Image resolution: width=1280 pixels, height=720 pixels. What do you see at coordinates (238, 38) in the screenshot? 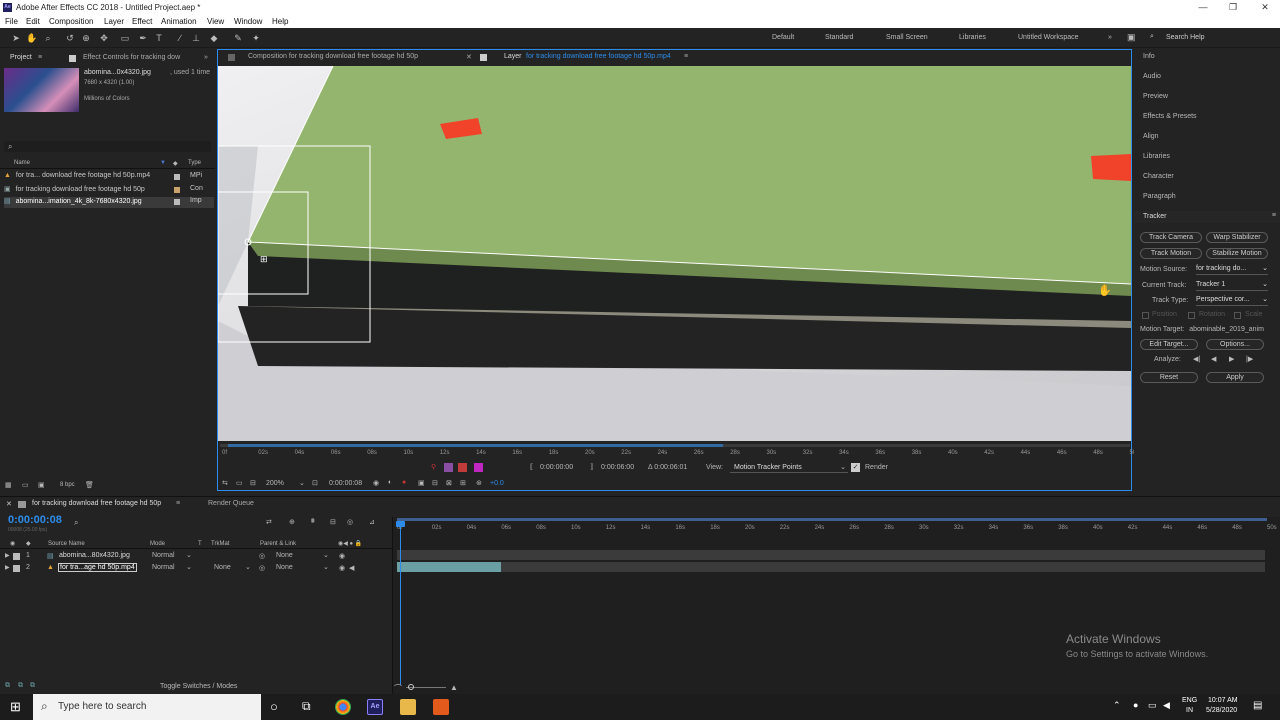
I see `roto-brush-tool-icon: ✎` at bounding box center [238, 38].